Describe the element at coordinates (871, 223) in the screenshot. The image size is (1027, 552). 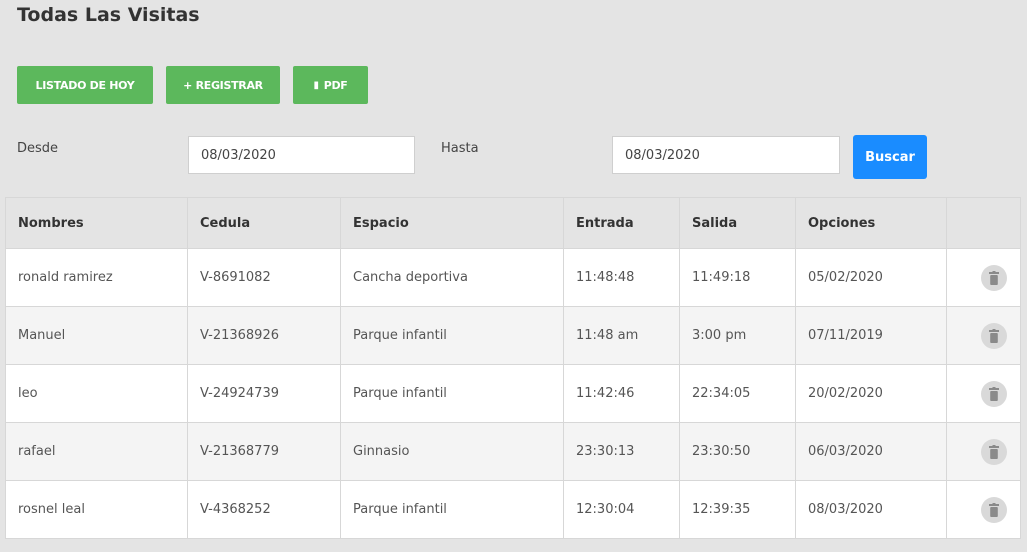
I see `header-opciones: Opciones` at that location.